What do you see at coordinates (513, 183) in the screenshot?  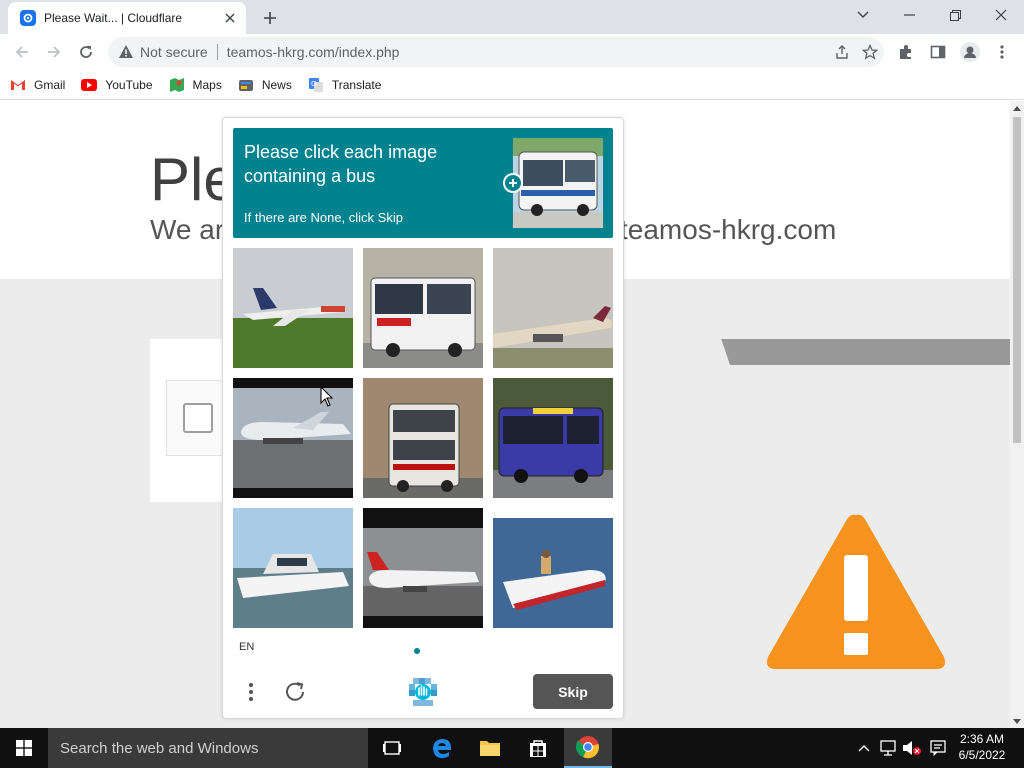 I see `zoom-plus-icon` at bounding box center [513, 183].